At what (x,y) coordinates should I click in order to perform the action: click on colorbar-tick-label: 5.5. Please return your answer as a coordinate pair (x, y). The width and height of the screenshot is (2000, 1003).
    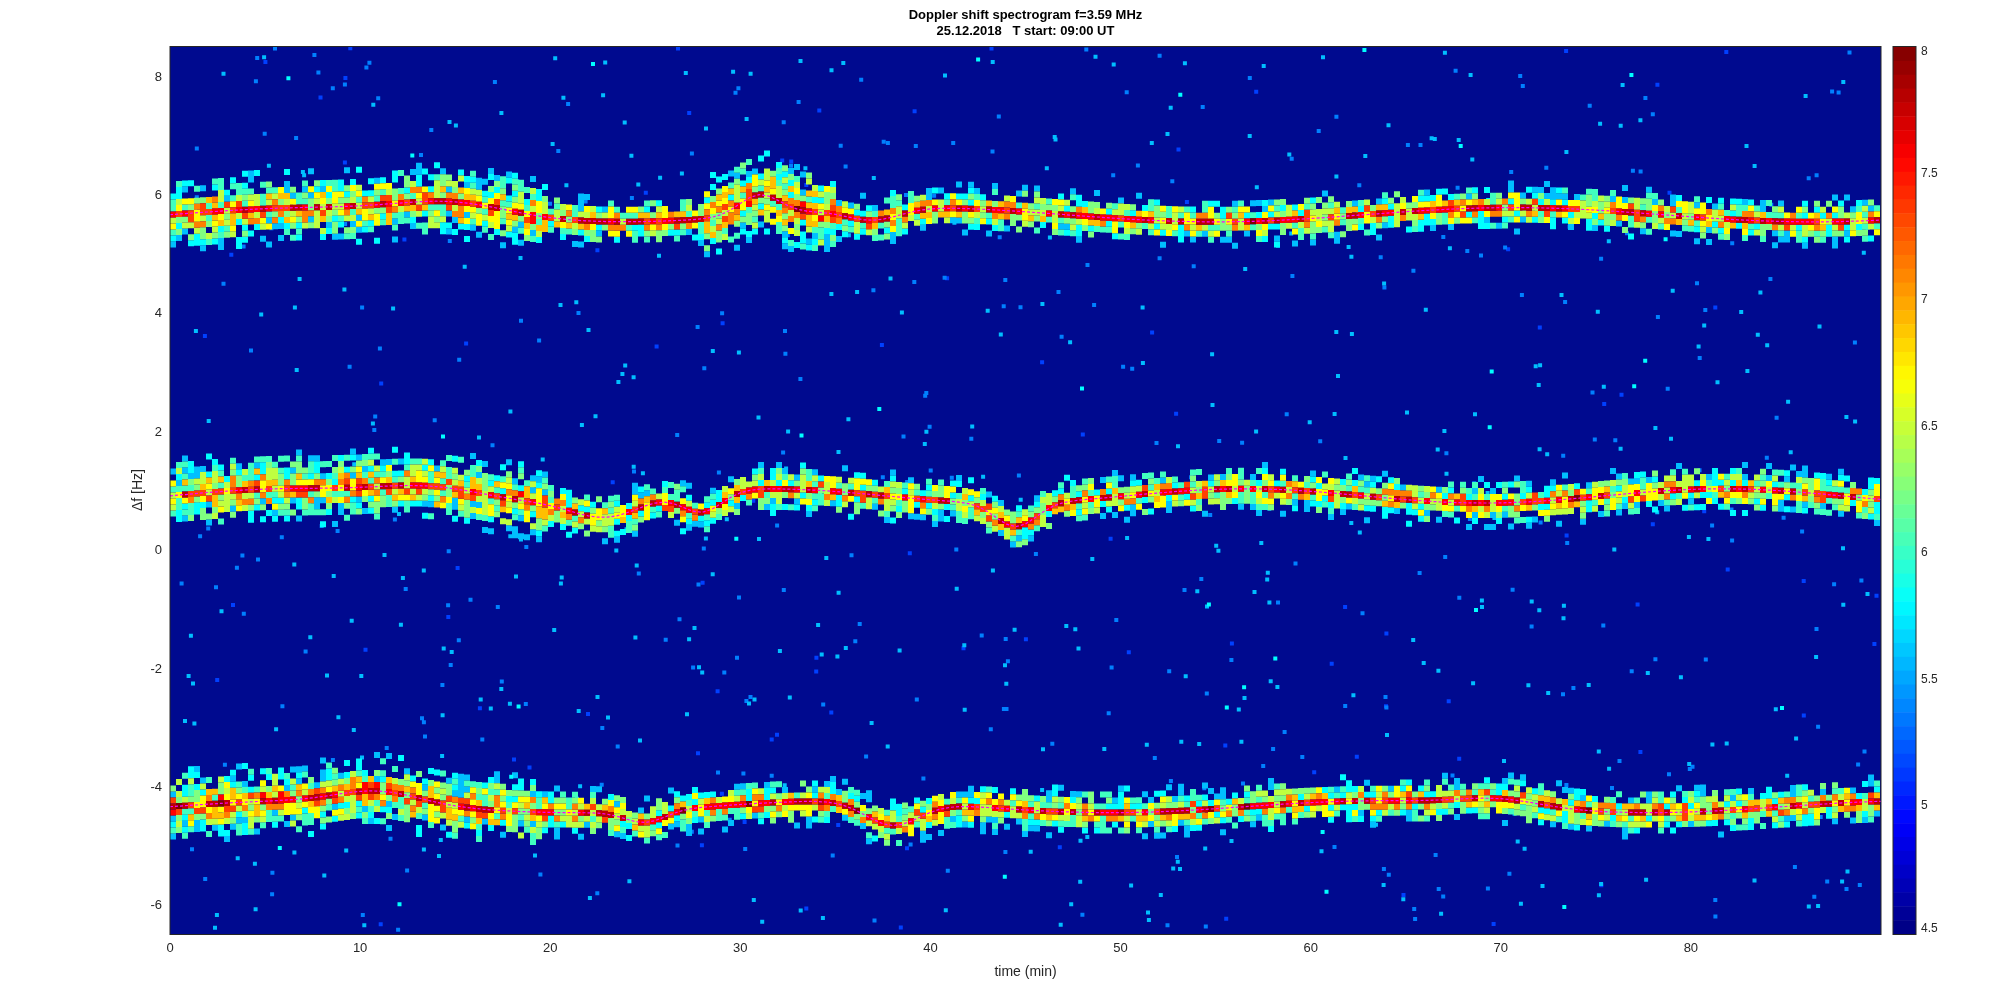
    Looking at the image, I should click on (1929, 678).